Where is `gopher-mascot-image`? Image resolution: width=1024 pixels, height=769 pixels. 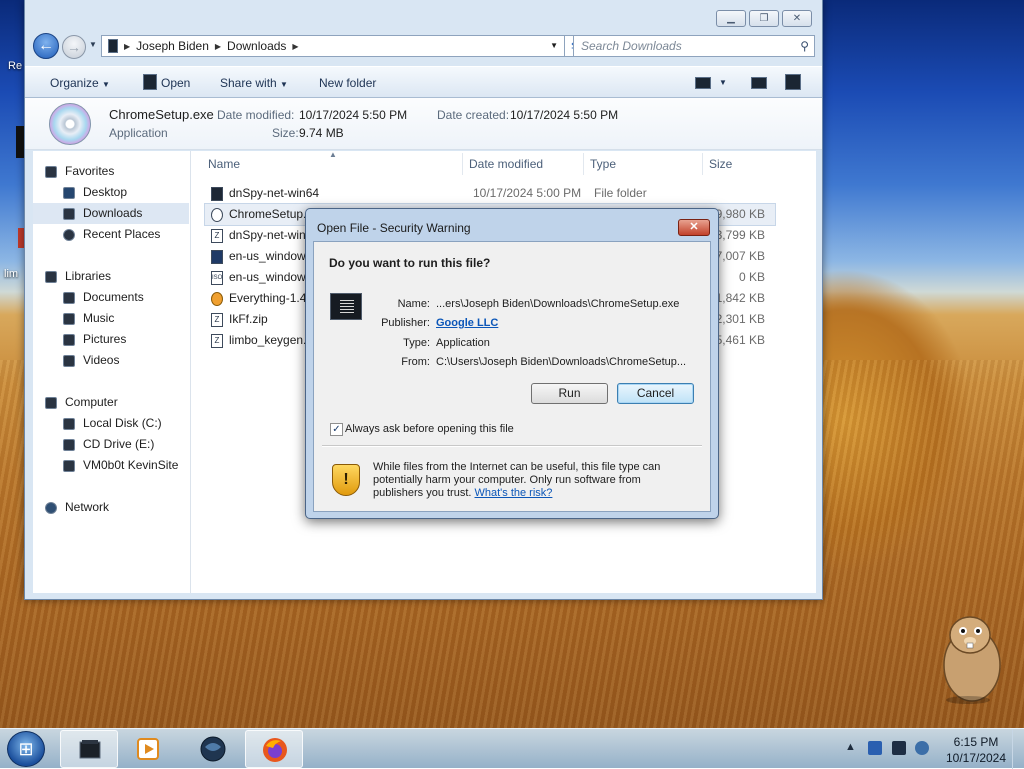 gopher-mascot-image is located at coordinates (972, 660).